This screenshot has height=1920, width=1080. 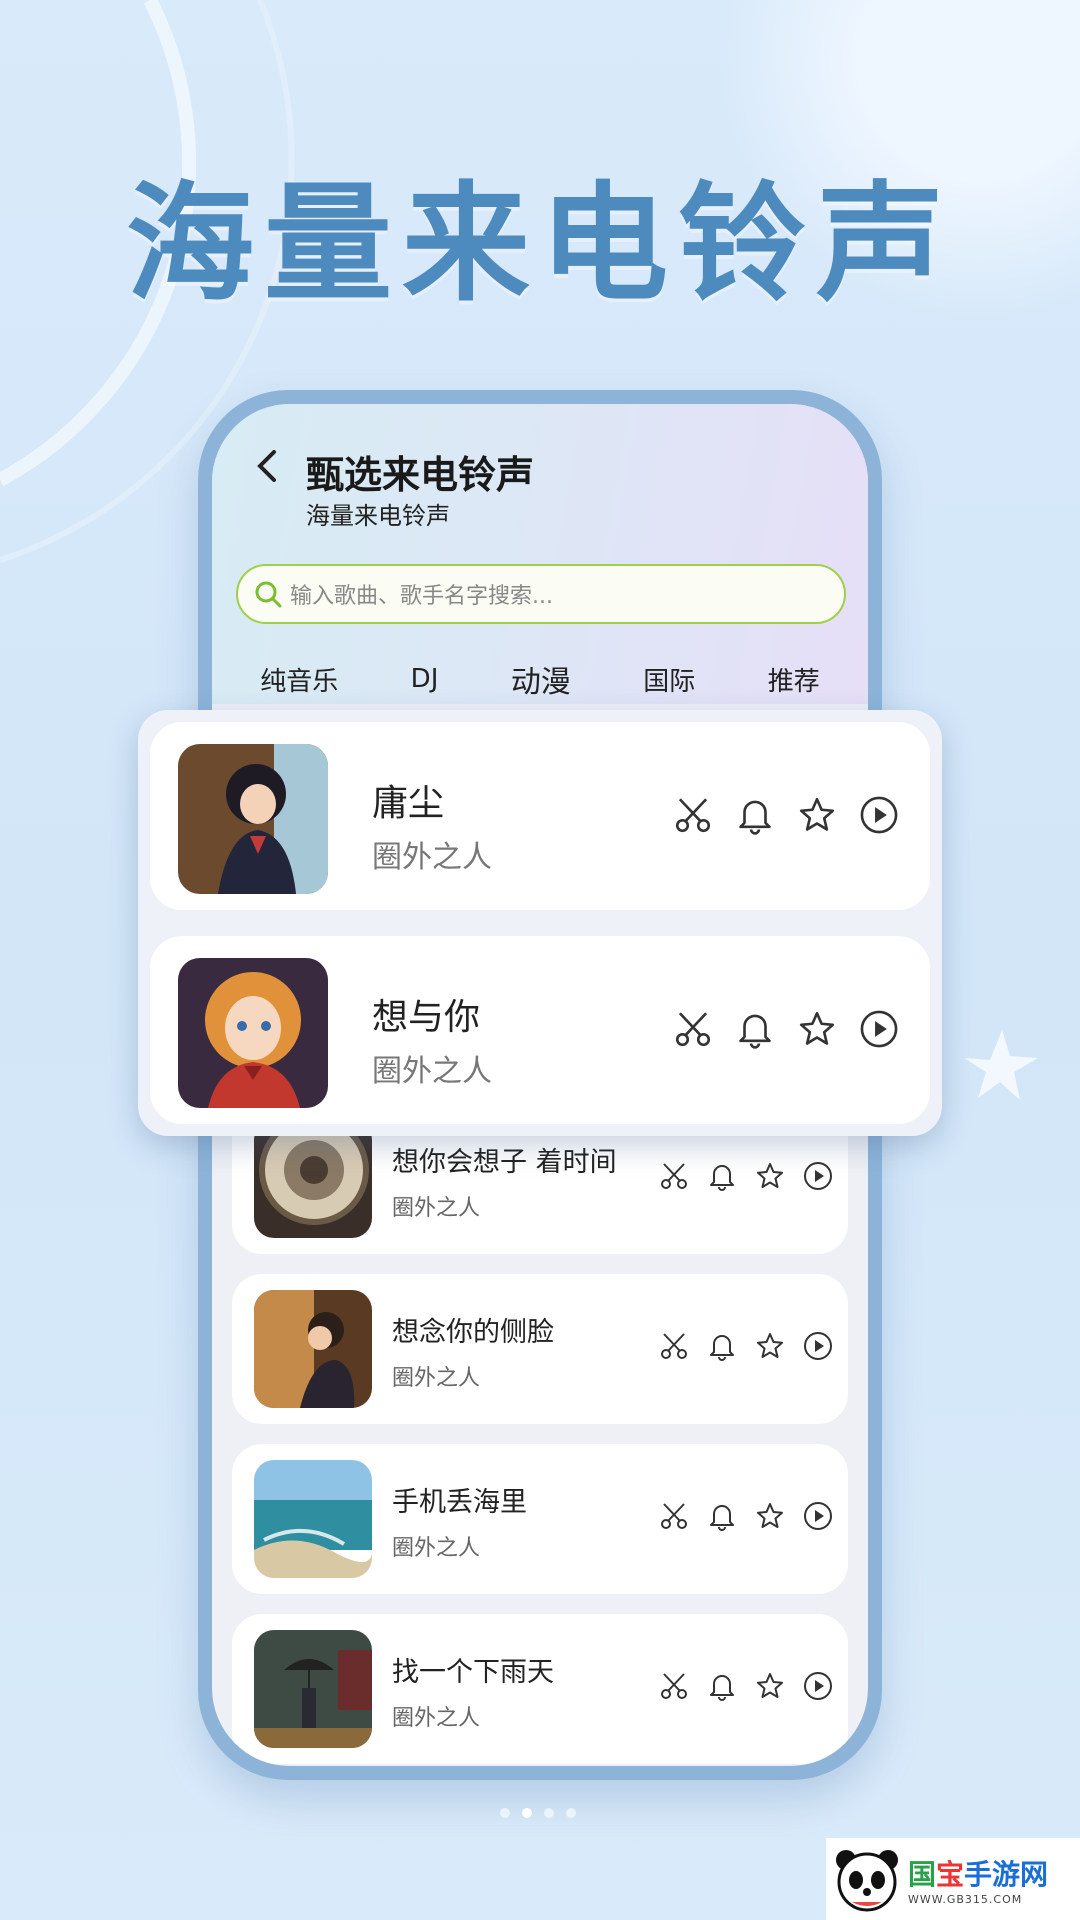 I want to click on tab-international: 国际, so click(x=669, y=679).